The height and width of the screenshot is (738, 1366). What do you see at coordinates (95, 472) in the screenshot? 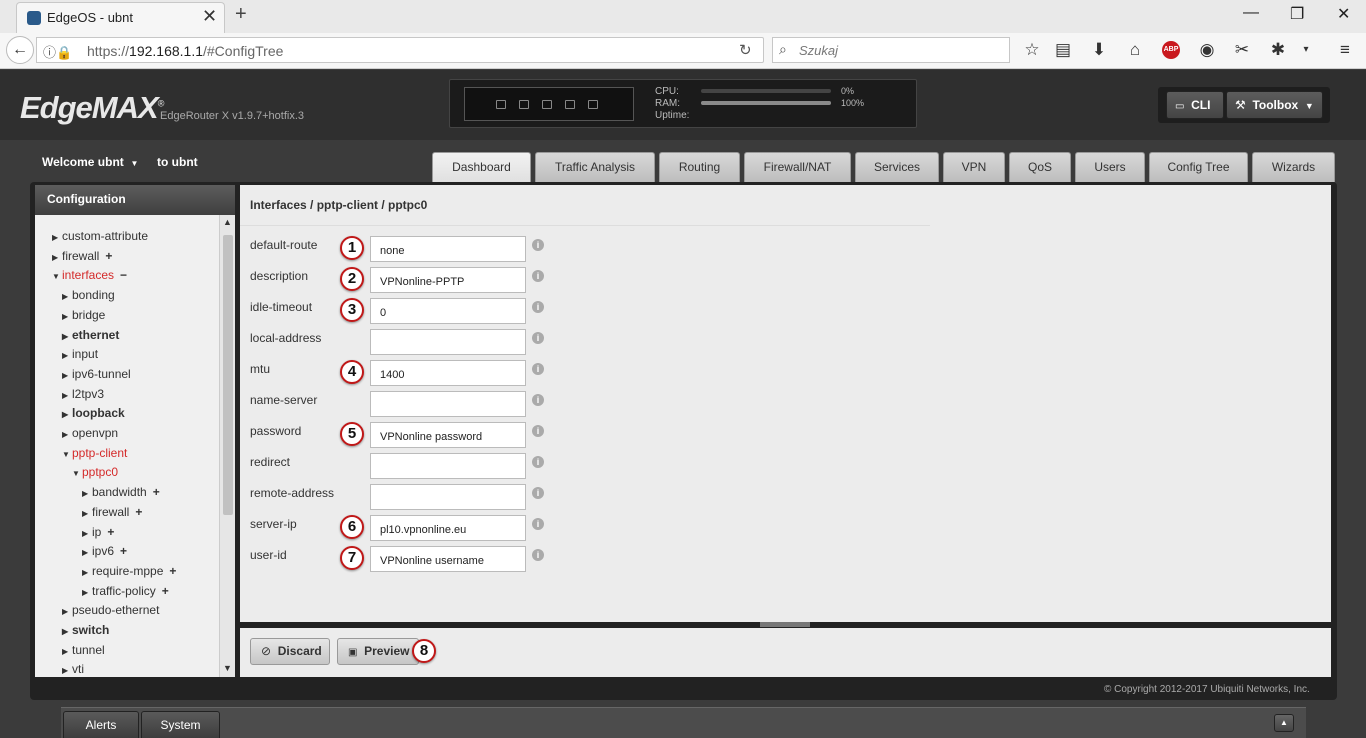
I see `tree-item: ▼ pptpc0` at bounding box center [95, 472].